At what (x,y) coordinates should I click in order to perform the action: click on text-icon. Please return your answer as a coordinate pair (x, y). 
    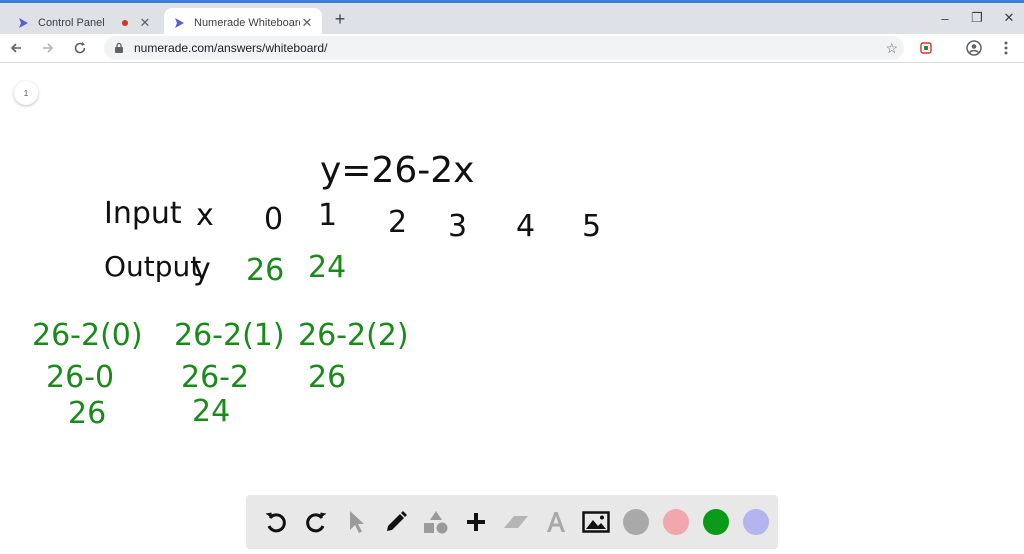
    Looking at the image, I should click on (556, 522).